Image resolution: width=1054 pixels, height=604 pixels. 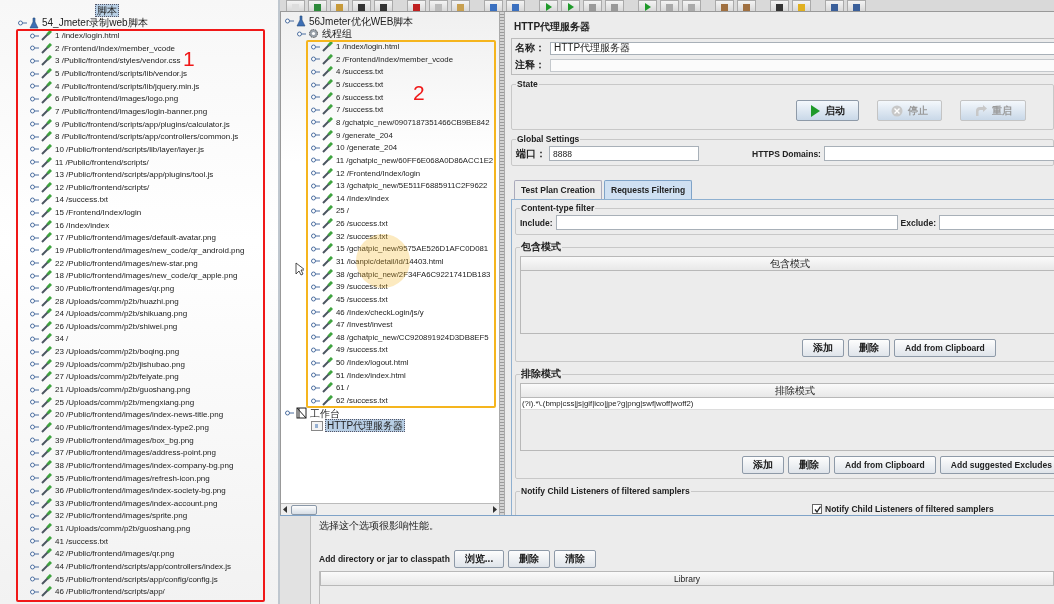 What do you see at coordinates (115, 48) in the screenshot?
I see `tree-item: 2 /Frontend/Index/member_vcode` at bounding box center [115, 48].